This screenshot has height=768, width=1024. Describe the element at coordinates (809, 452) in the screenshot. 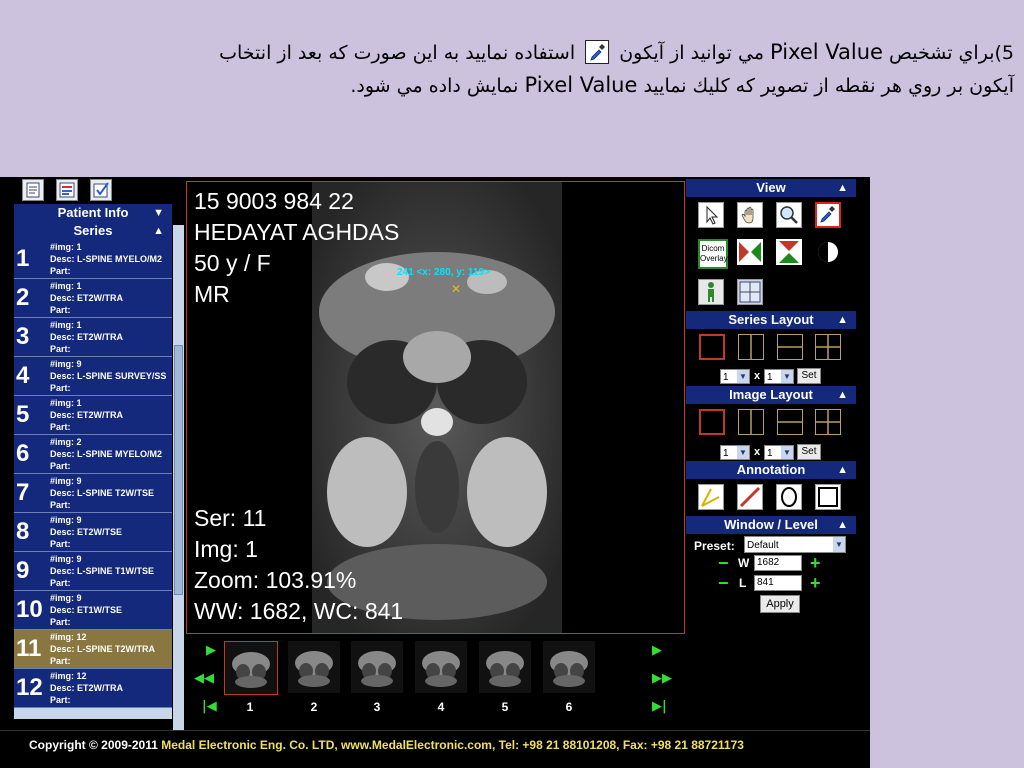

I see `image-layout-set-button: Set` at that location.